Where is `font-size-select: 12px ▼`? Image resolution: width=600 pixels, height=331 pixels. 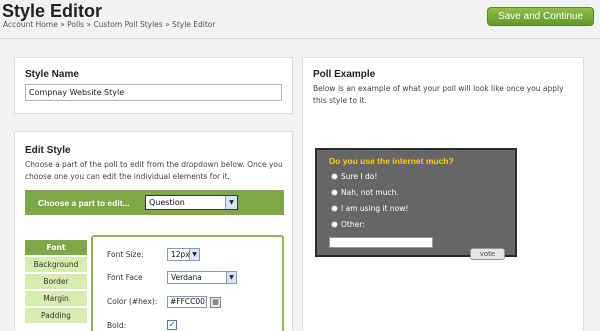
font-size-select: 12px ▼ is located at coordinates (183, 254).